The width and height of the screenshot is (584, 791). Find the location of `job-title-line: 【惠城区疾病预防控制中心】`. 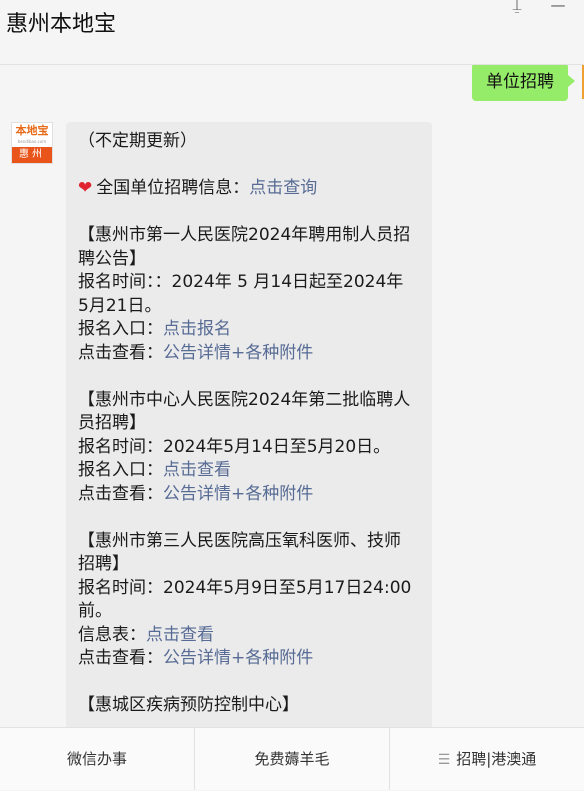

job-title-line: 【惠城区疾病预防控制中心】 is located at coordinates (188, 705).